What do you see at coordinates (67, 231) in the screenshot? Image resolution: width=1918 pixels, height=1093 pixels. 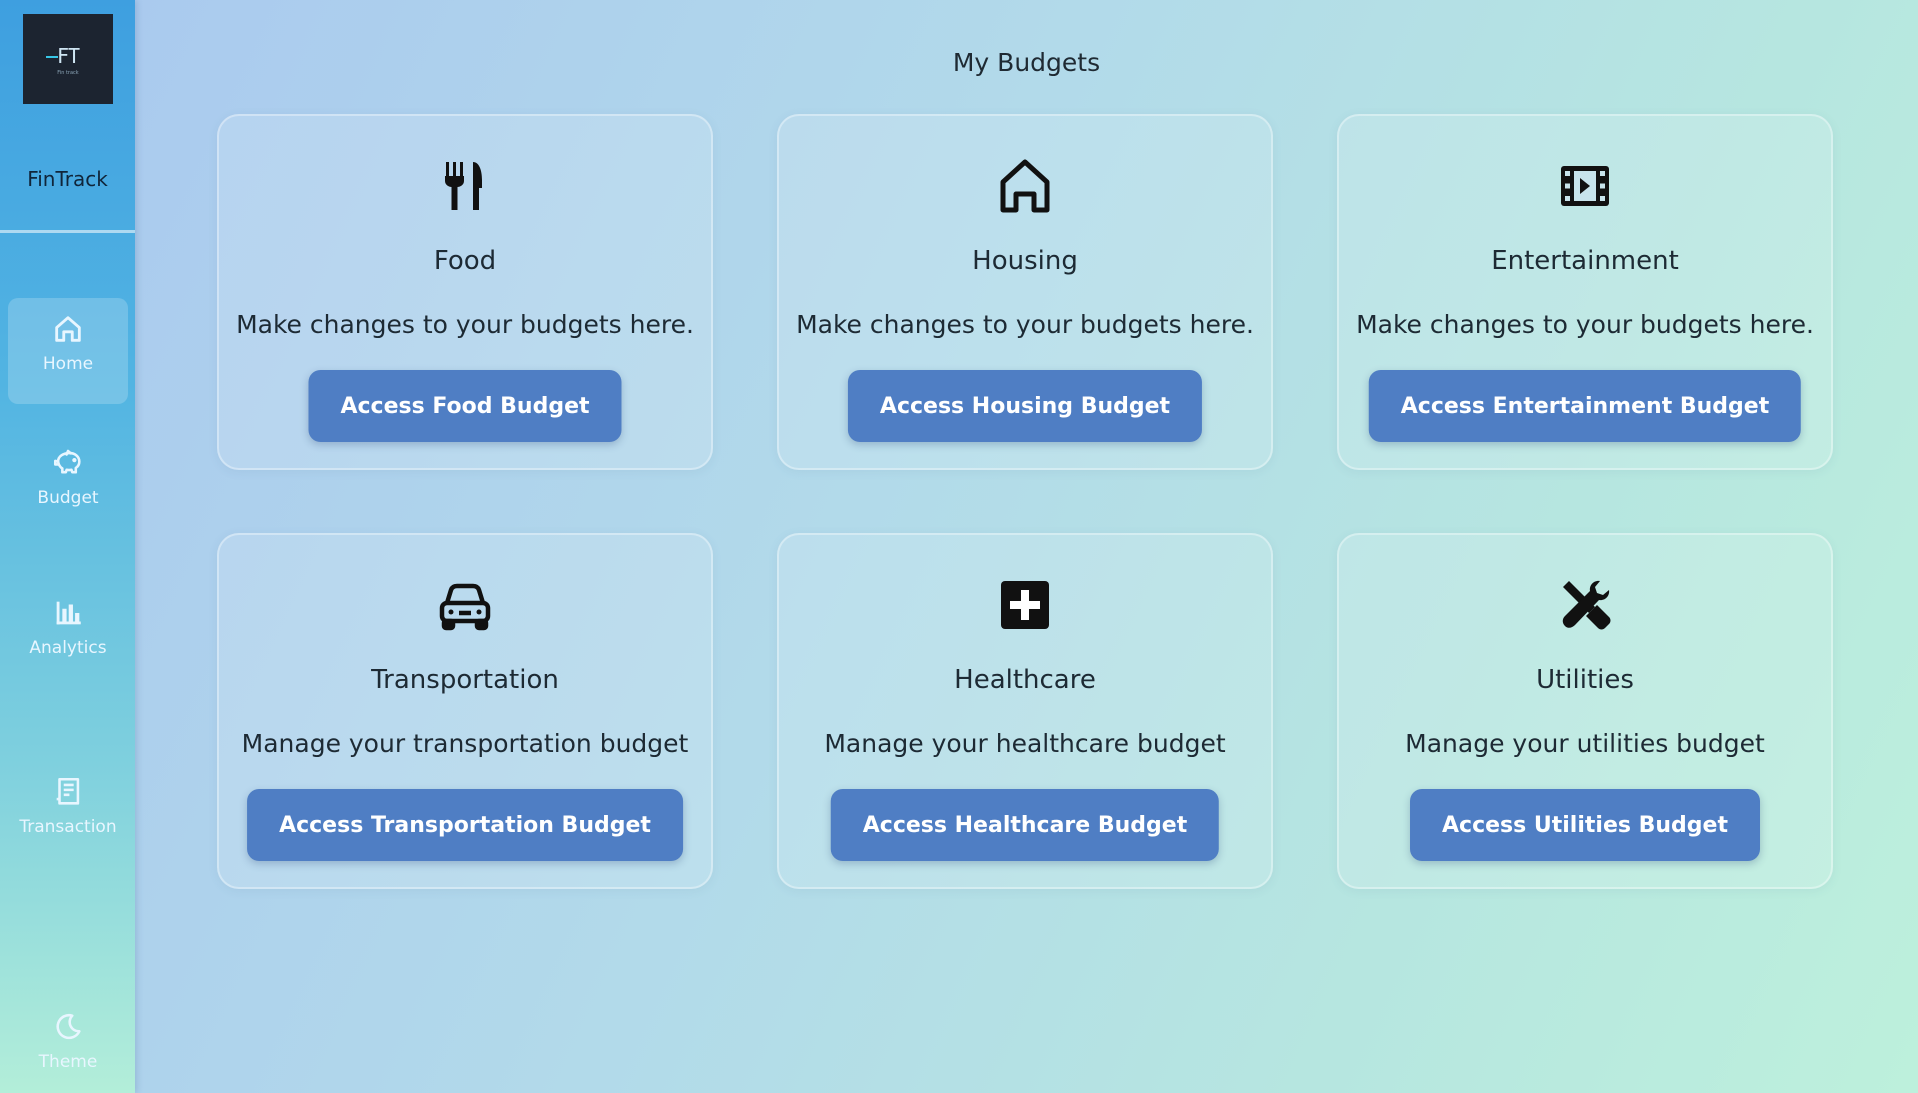 I see `sidebar-divider` at bounding box center [67, 231].